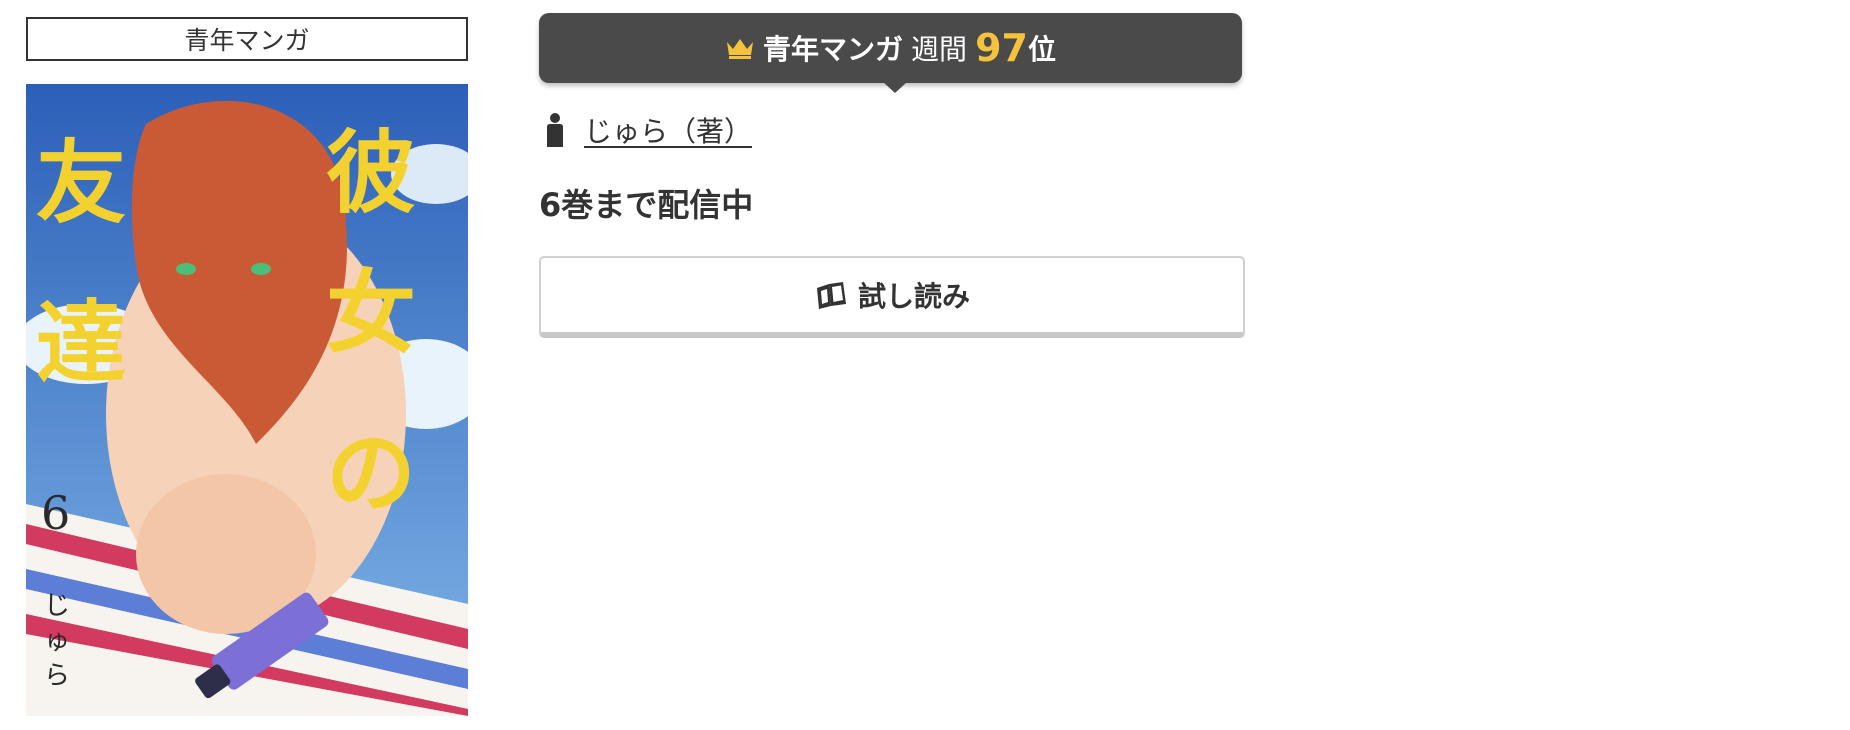 This screenshot has width=1850, height=730. What do you see at coordinates (833, 49) in the screenshot?
I see `ranking-genre: 青年マンガ` at bounding box center [833, 49].